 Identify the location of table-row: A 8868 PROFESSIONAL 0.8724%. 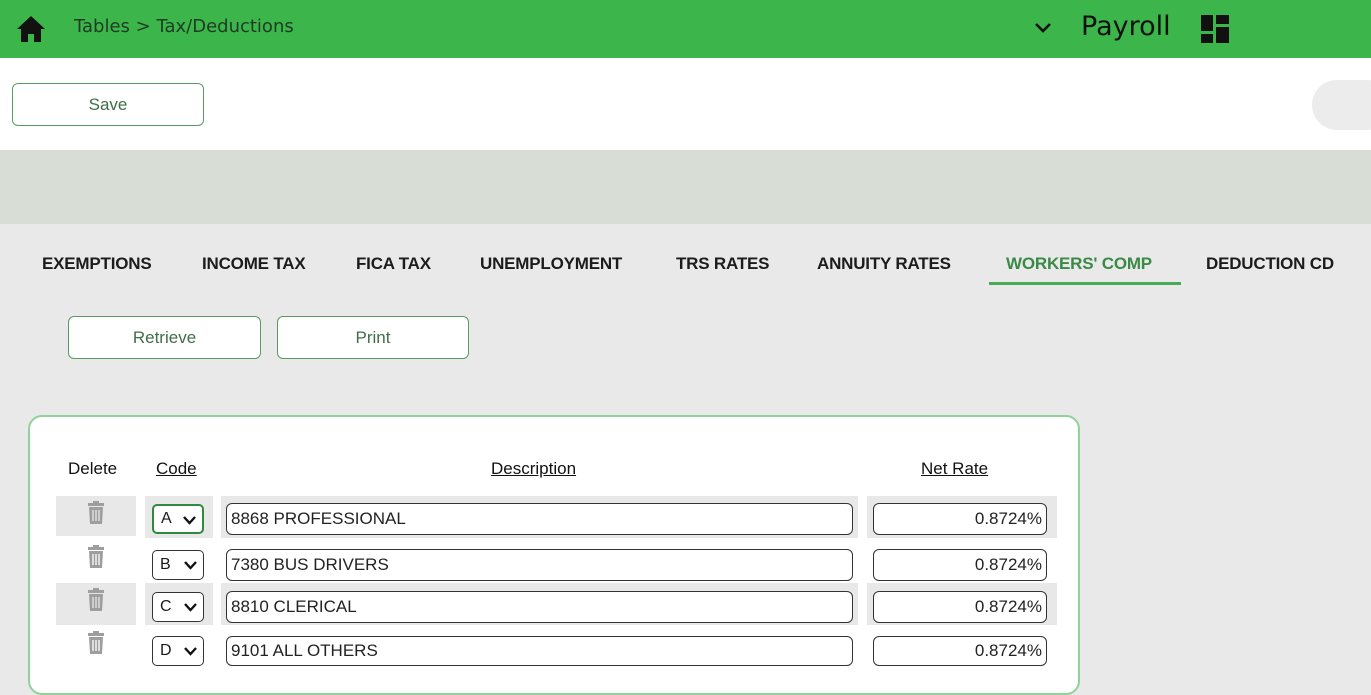
(685, 517).